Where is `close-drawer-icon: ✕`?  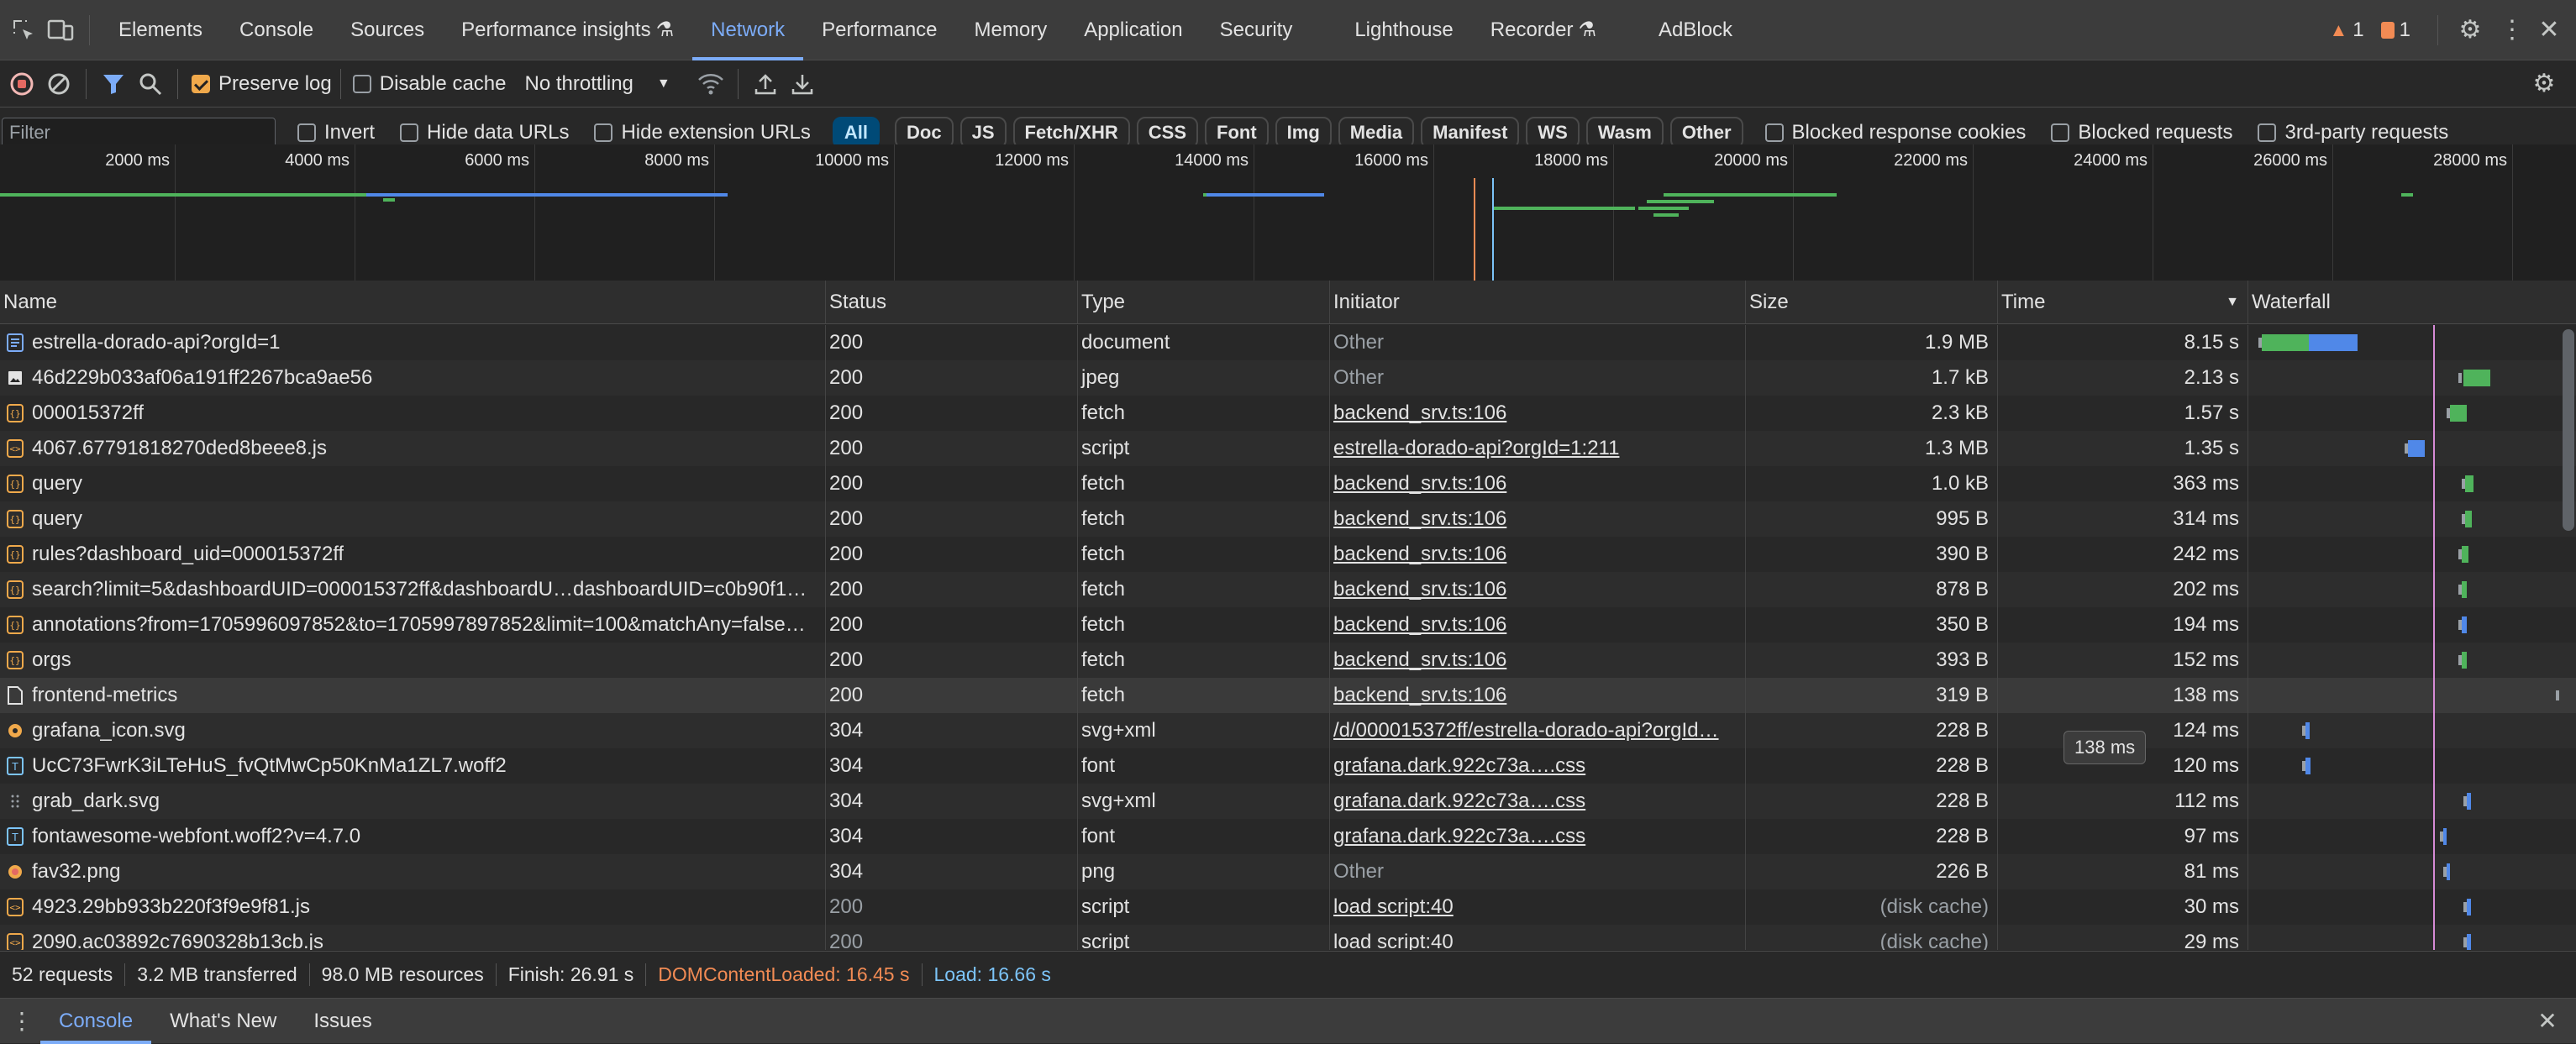 close-drawer-icon: ✕ is located at coordinates (2547, 1021).